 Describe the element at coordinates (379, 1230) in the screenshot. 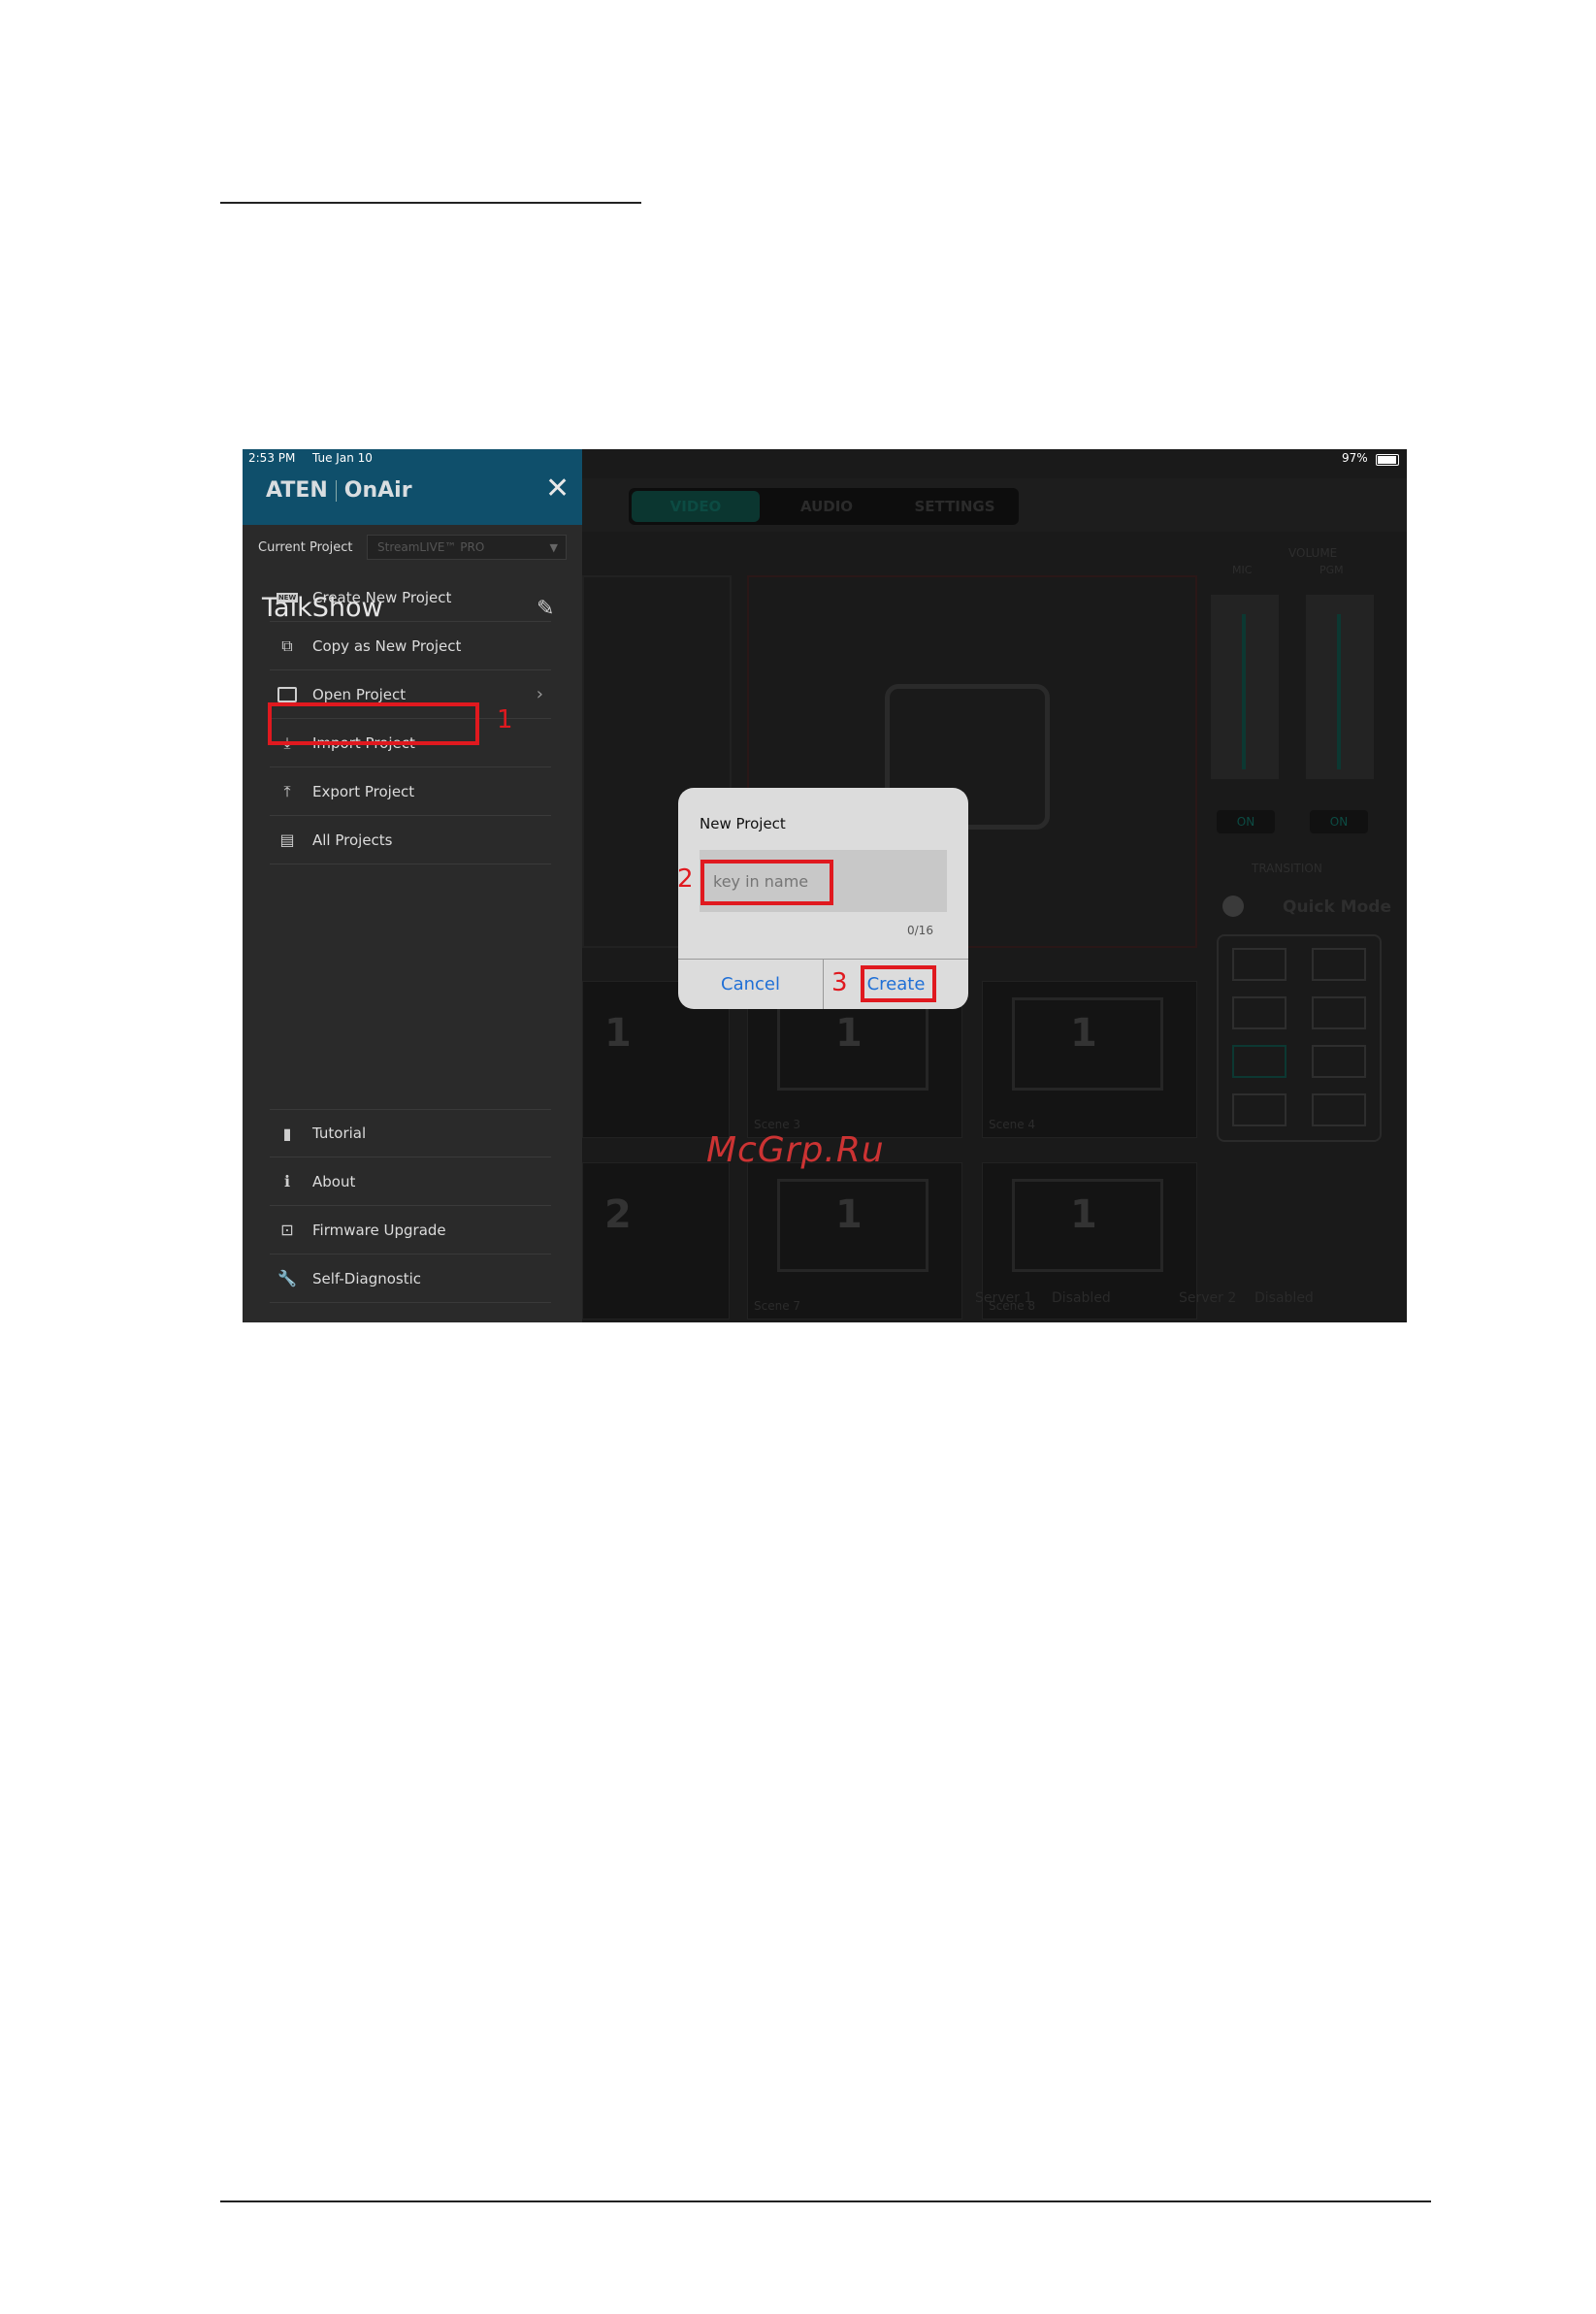

I see `menu-item-label: Firmware Upgrade` at that location.